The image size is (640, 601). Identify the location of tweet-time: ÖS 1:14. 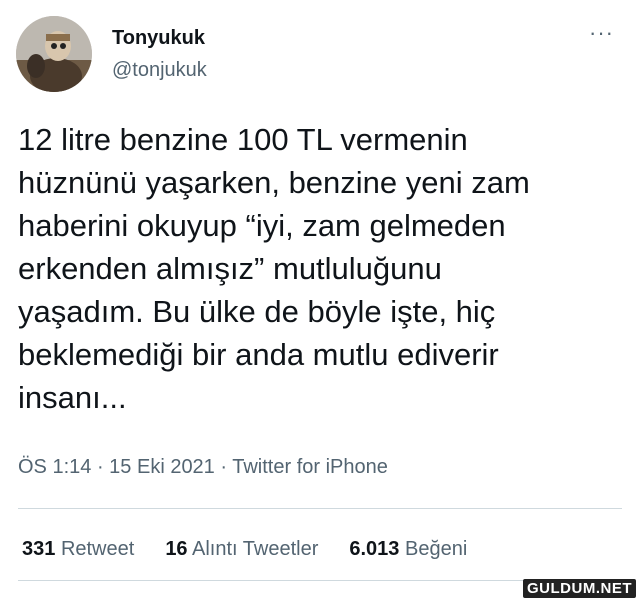
(54, 467).